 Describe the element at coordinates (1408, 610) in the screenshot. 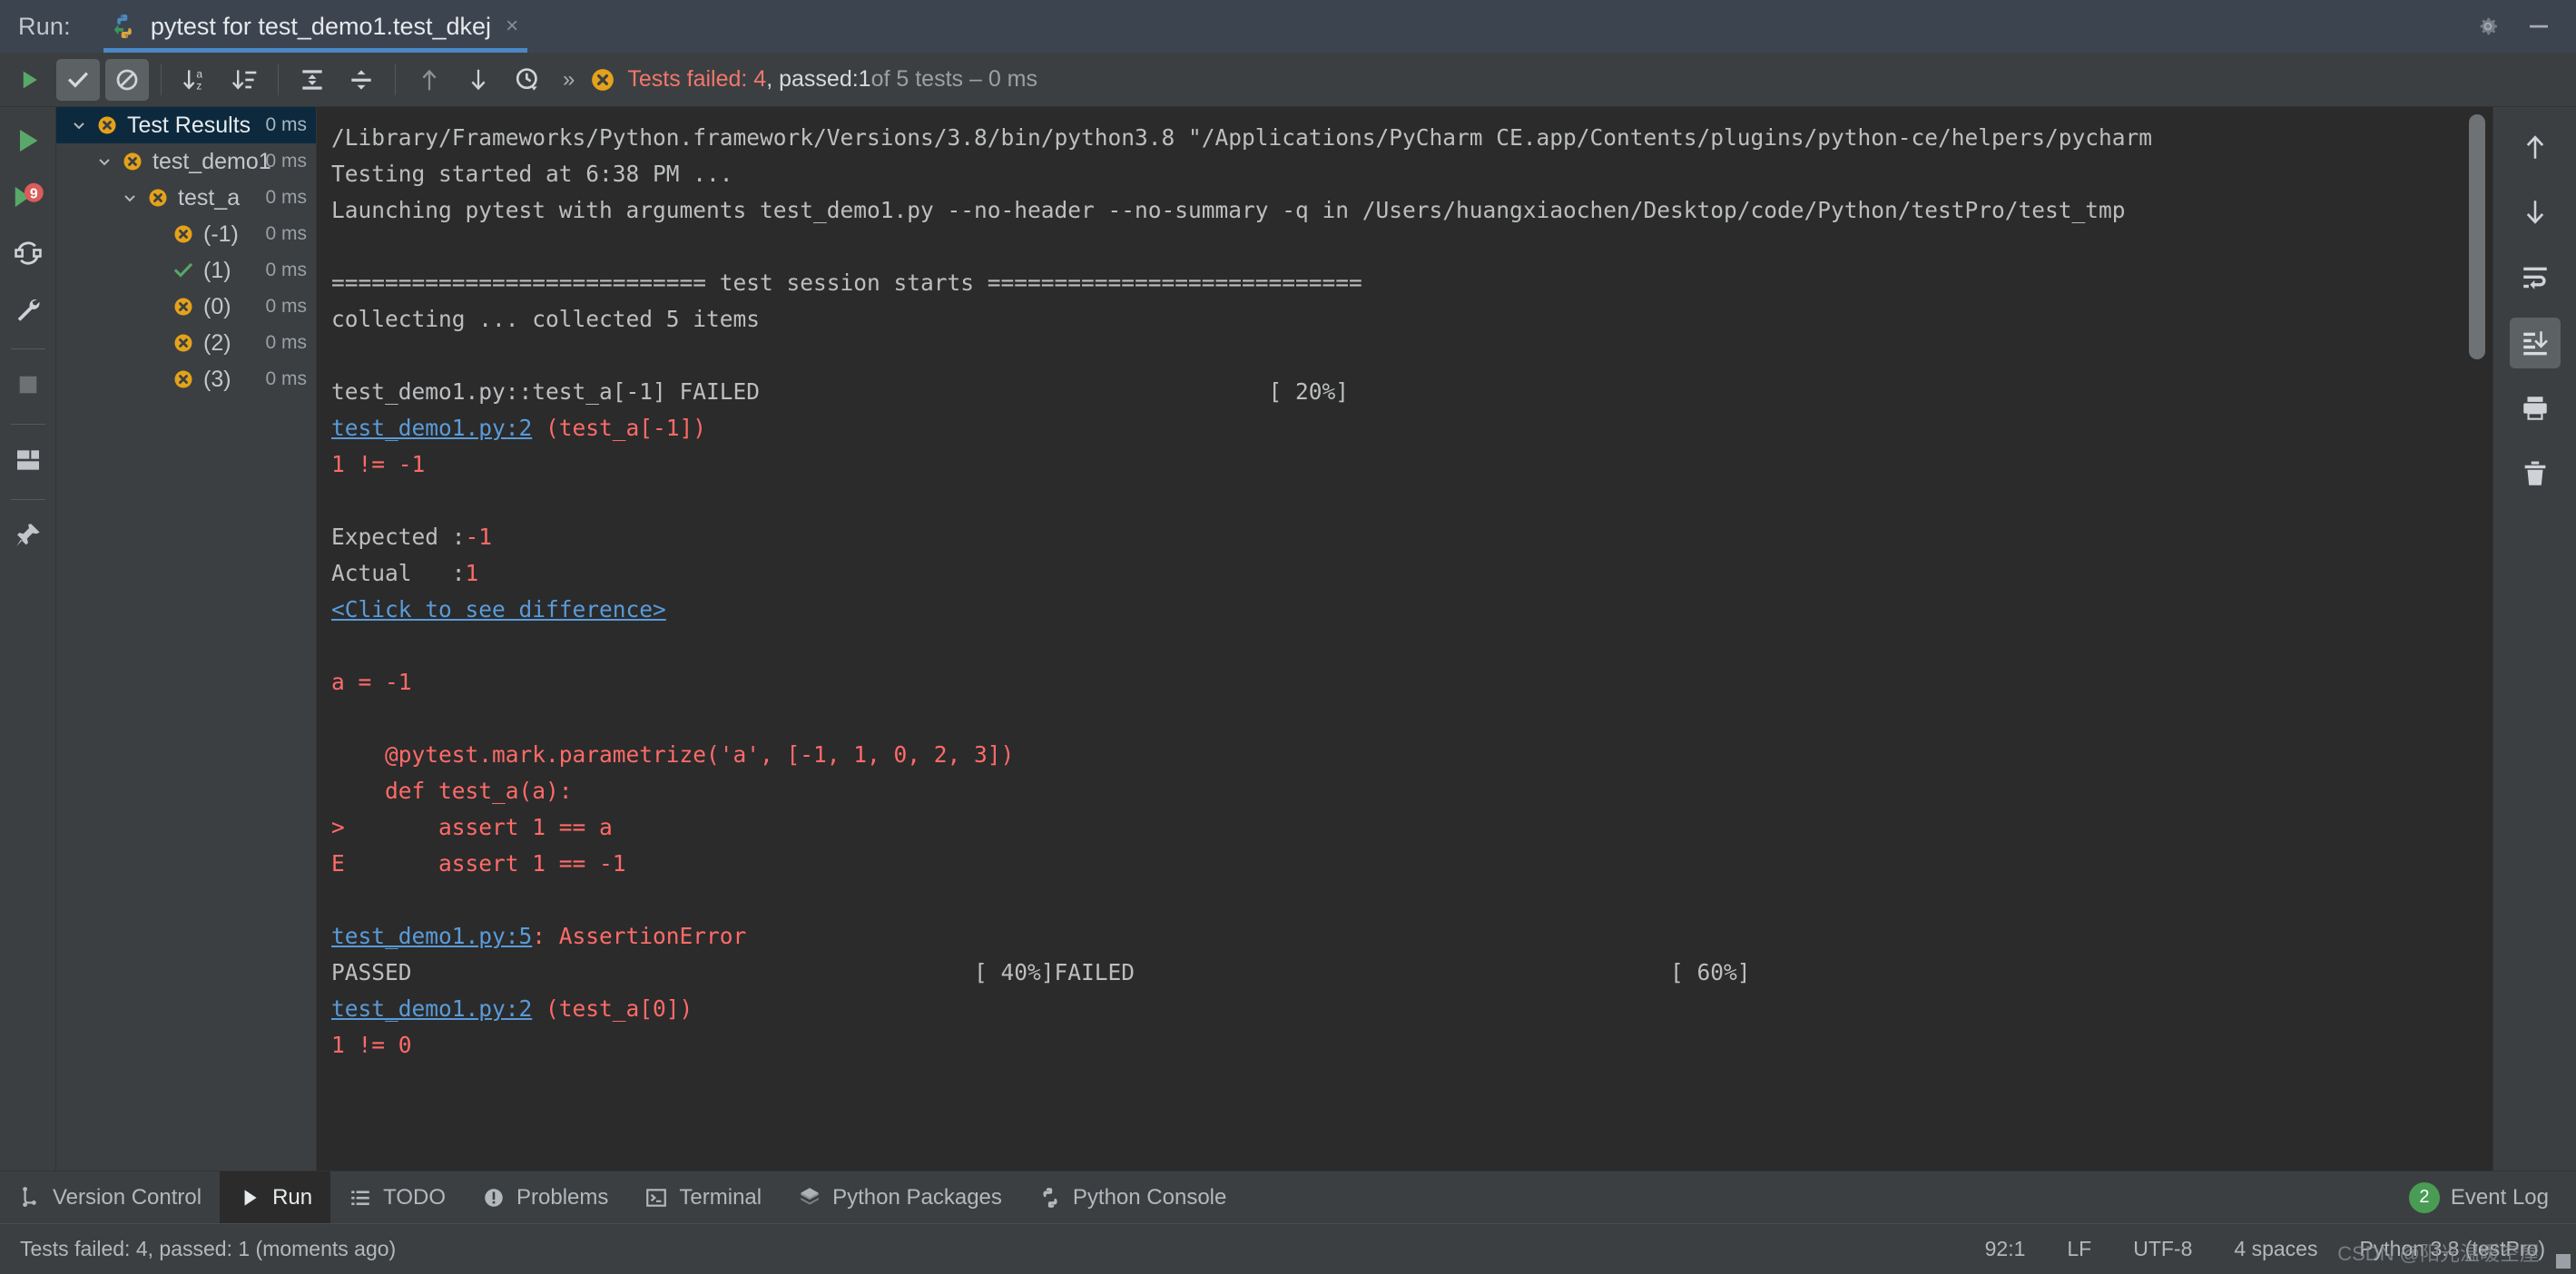

I see `console-line: <Click to see difference>` at that location.